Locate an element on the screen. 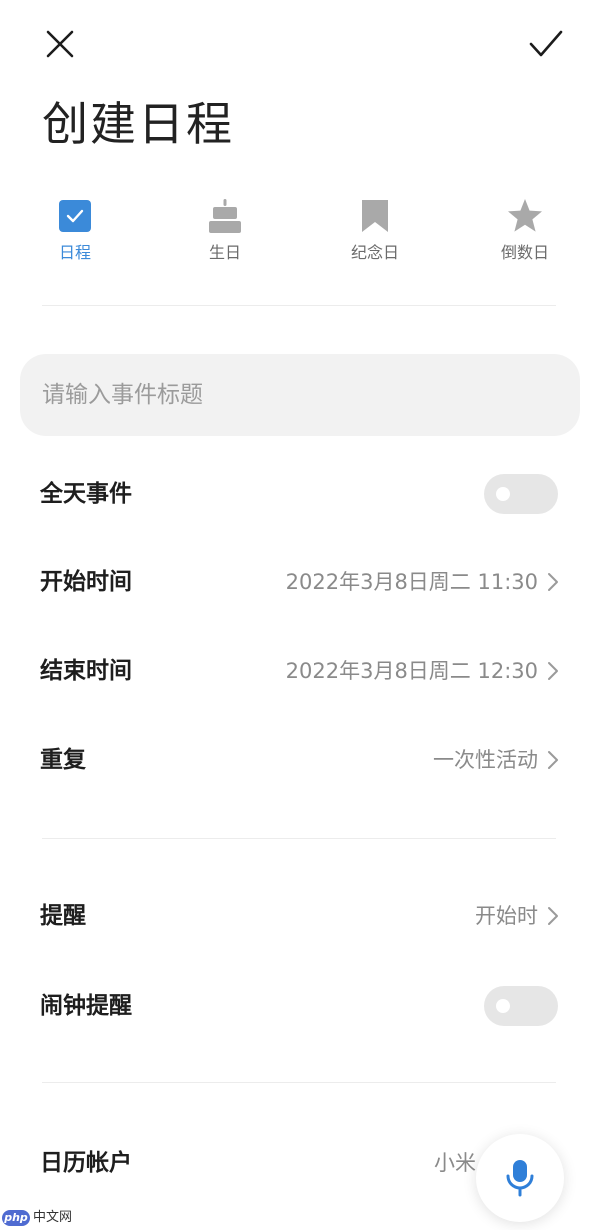 This screenshot has width=600, height=1230. alarm-reminder-label: 闹钟提醒 is located at coordinates (86, 1006).